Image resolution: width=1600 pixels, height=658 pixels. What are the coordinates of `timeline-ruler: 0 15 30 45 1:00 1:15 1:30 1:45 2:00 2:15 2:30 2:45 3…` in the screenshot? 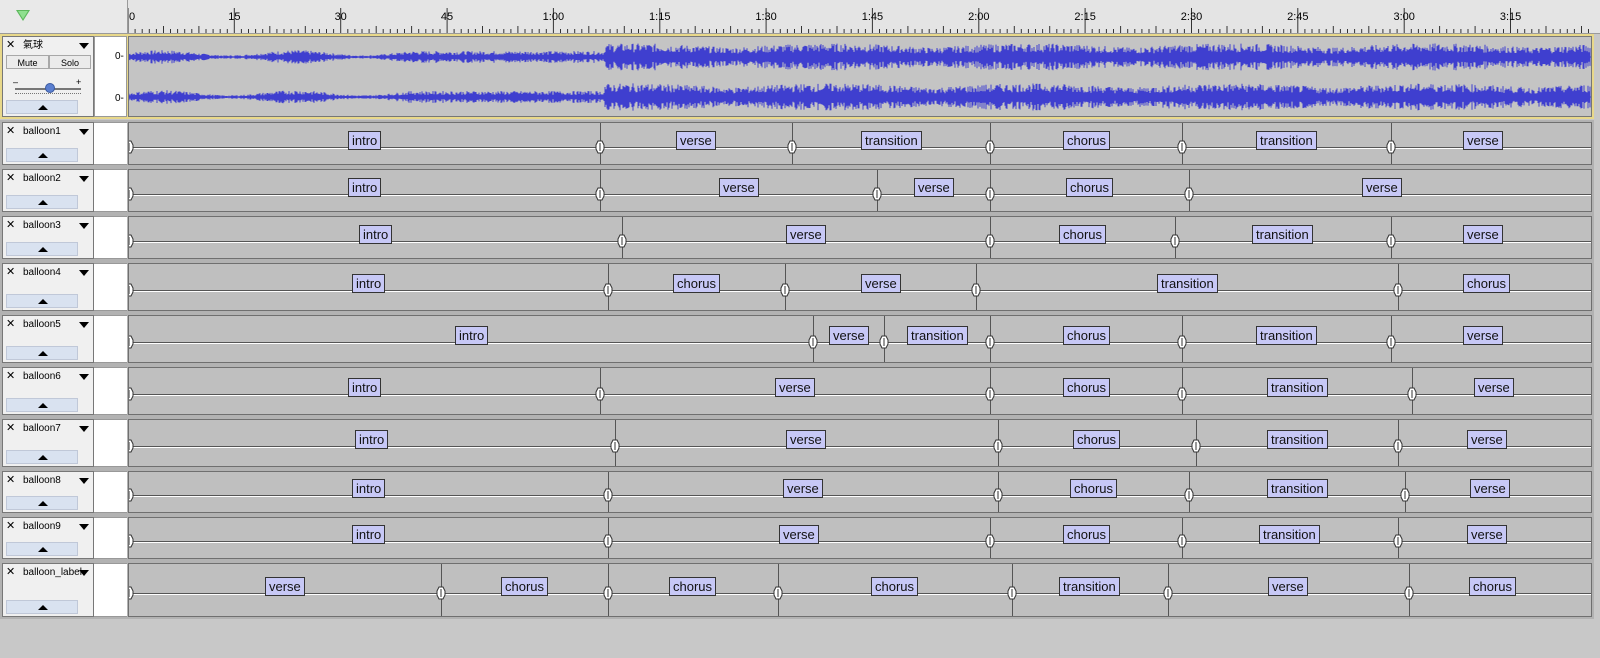 It's located at (800, 17).